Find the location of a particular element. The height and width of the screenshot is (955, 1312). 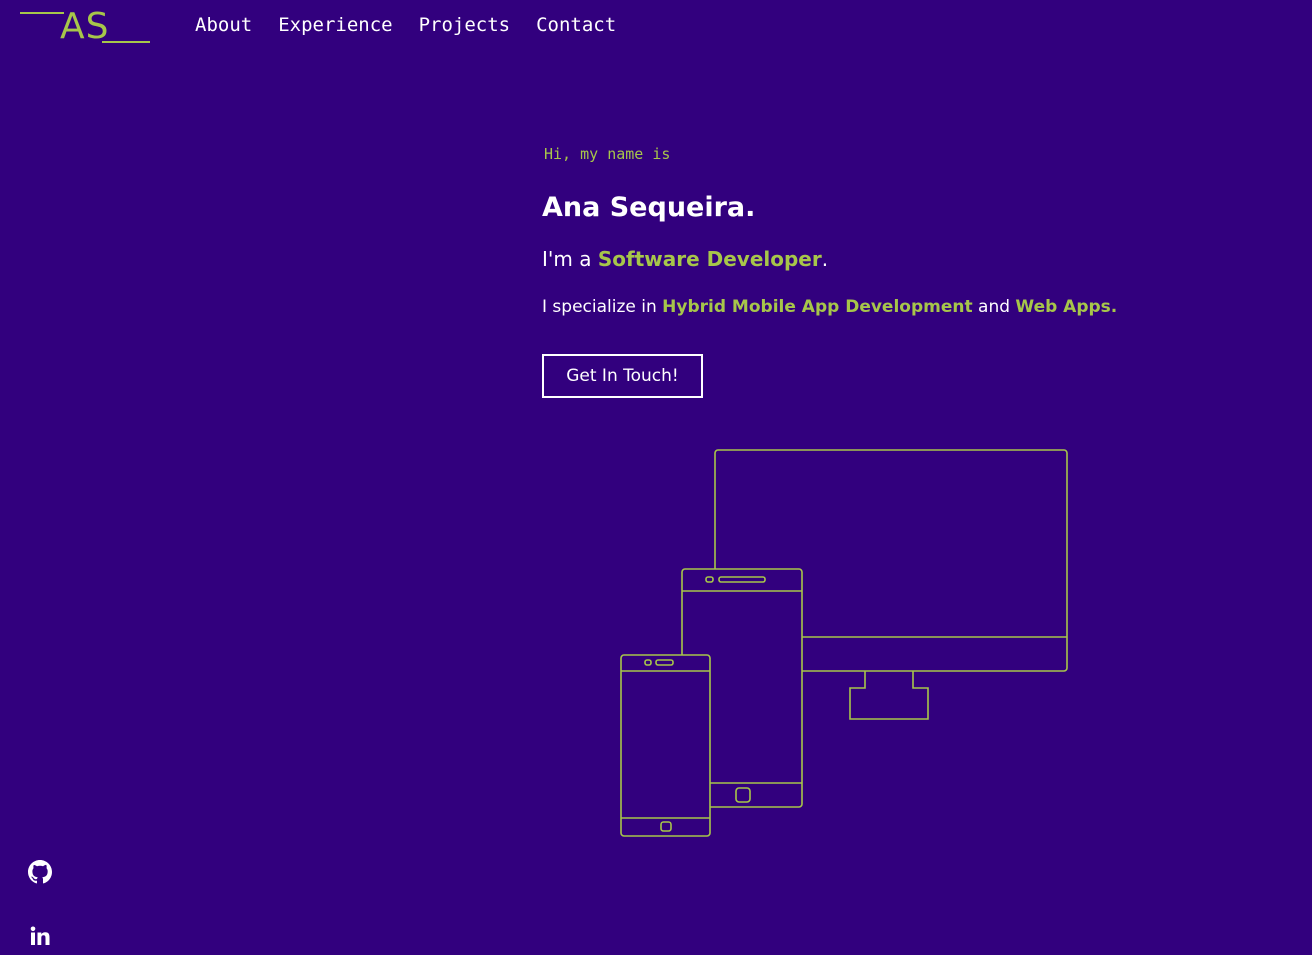

github-link is located at coordinates (40, 872).